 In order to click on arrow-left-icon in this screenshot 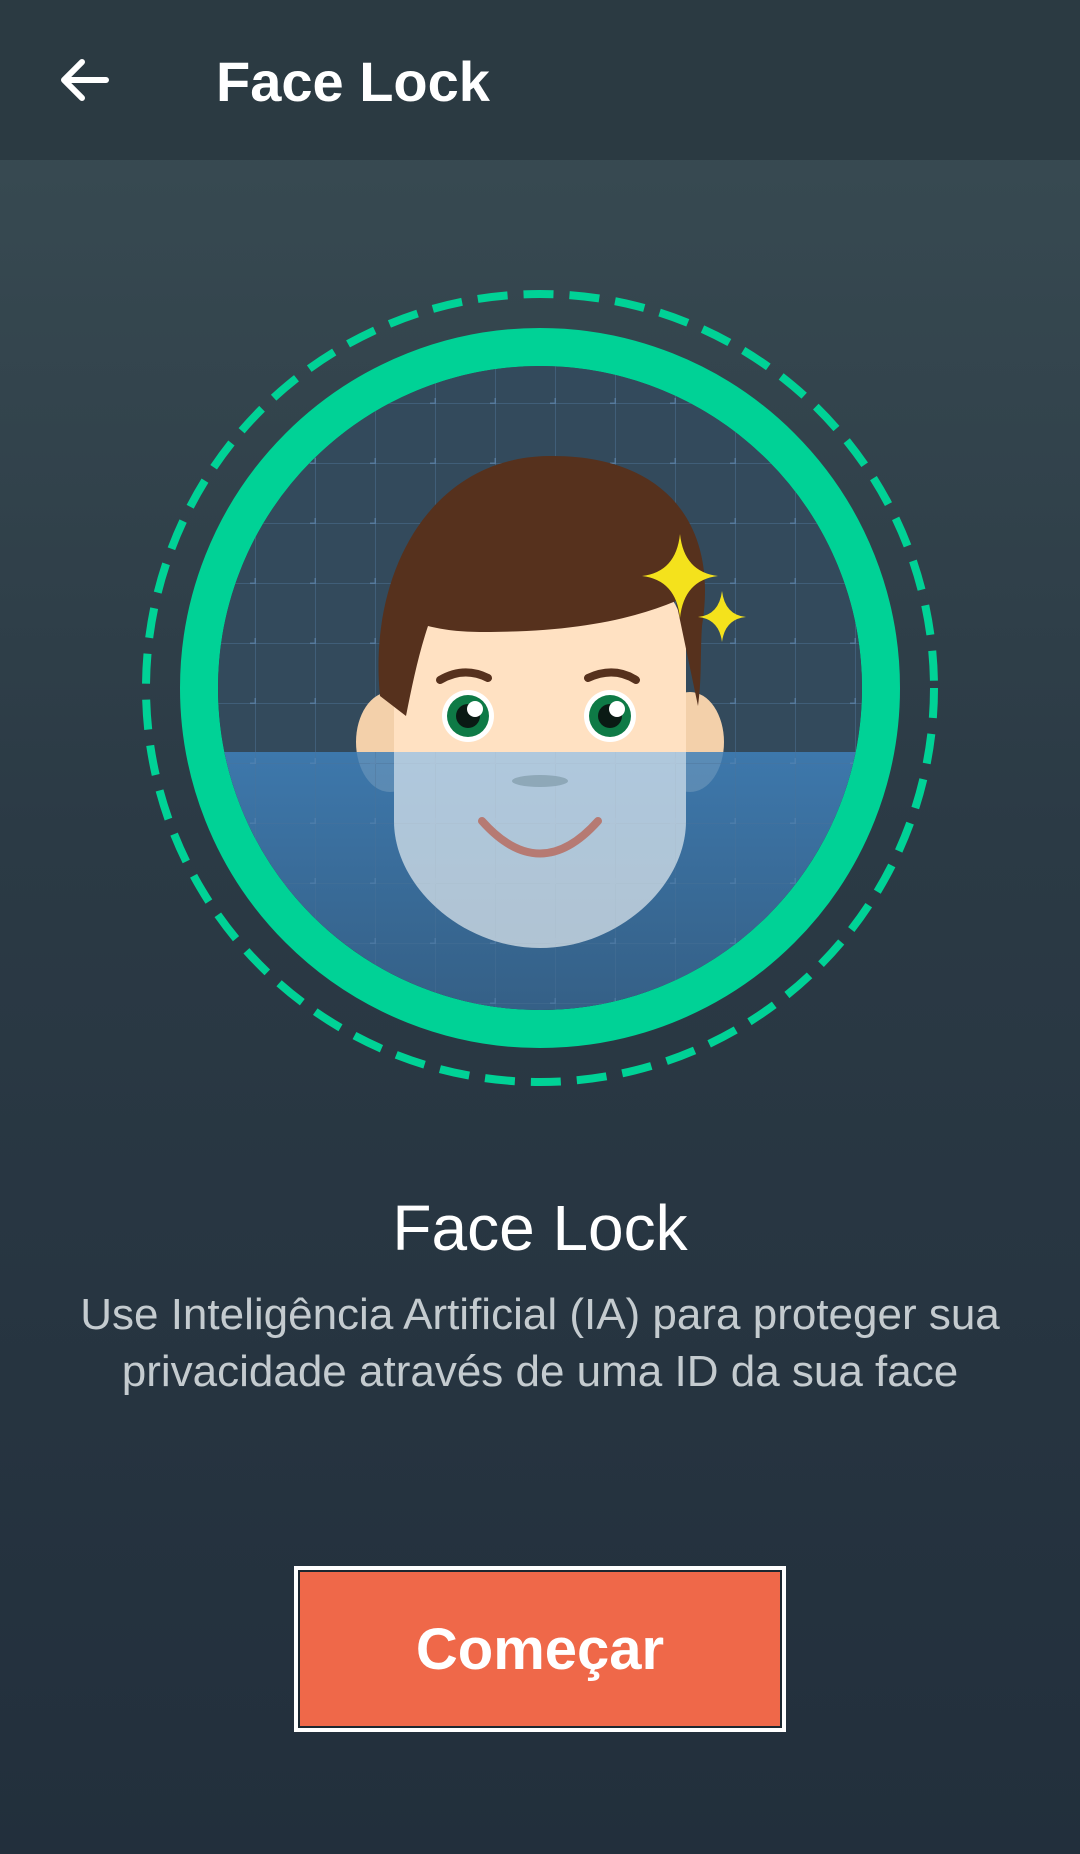, I will do `click(85, 80)`.